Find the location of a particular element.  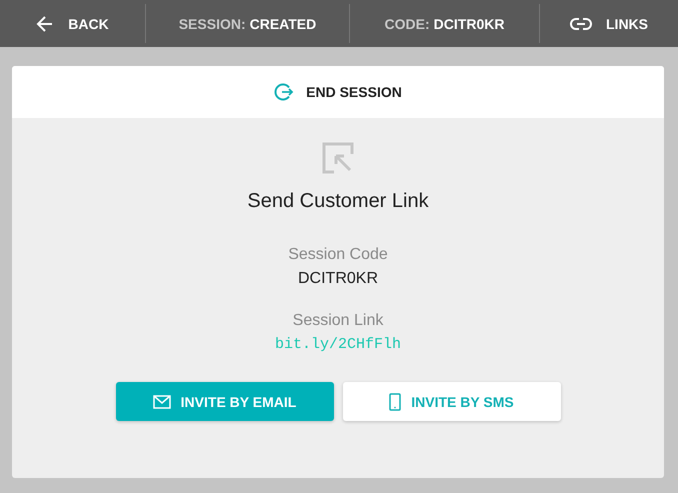

phone-icon is located at coordinates (395, 401).